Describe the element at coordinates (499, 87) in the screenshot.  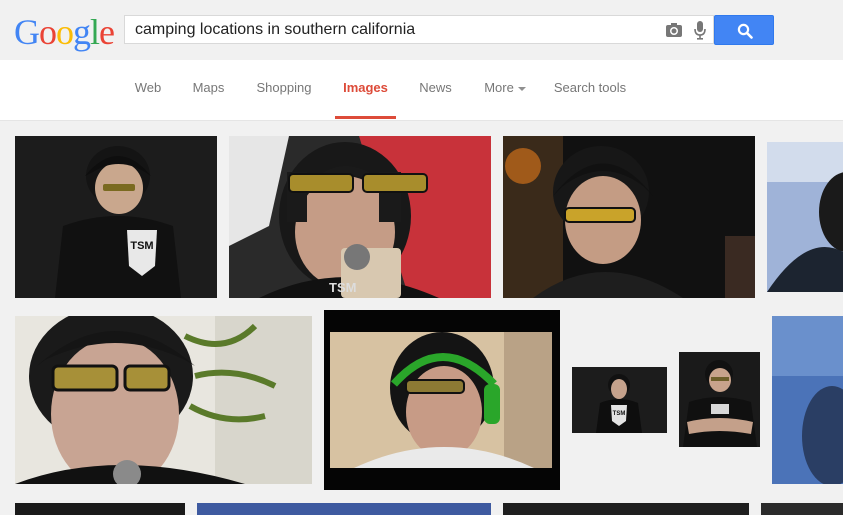
I see `tab-more-label: More` at that location.